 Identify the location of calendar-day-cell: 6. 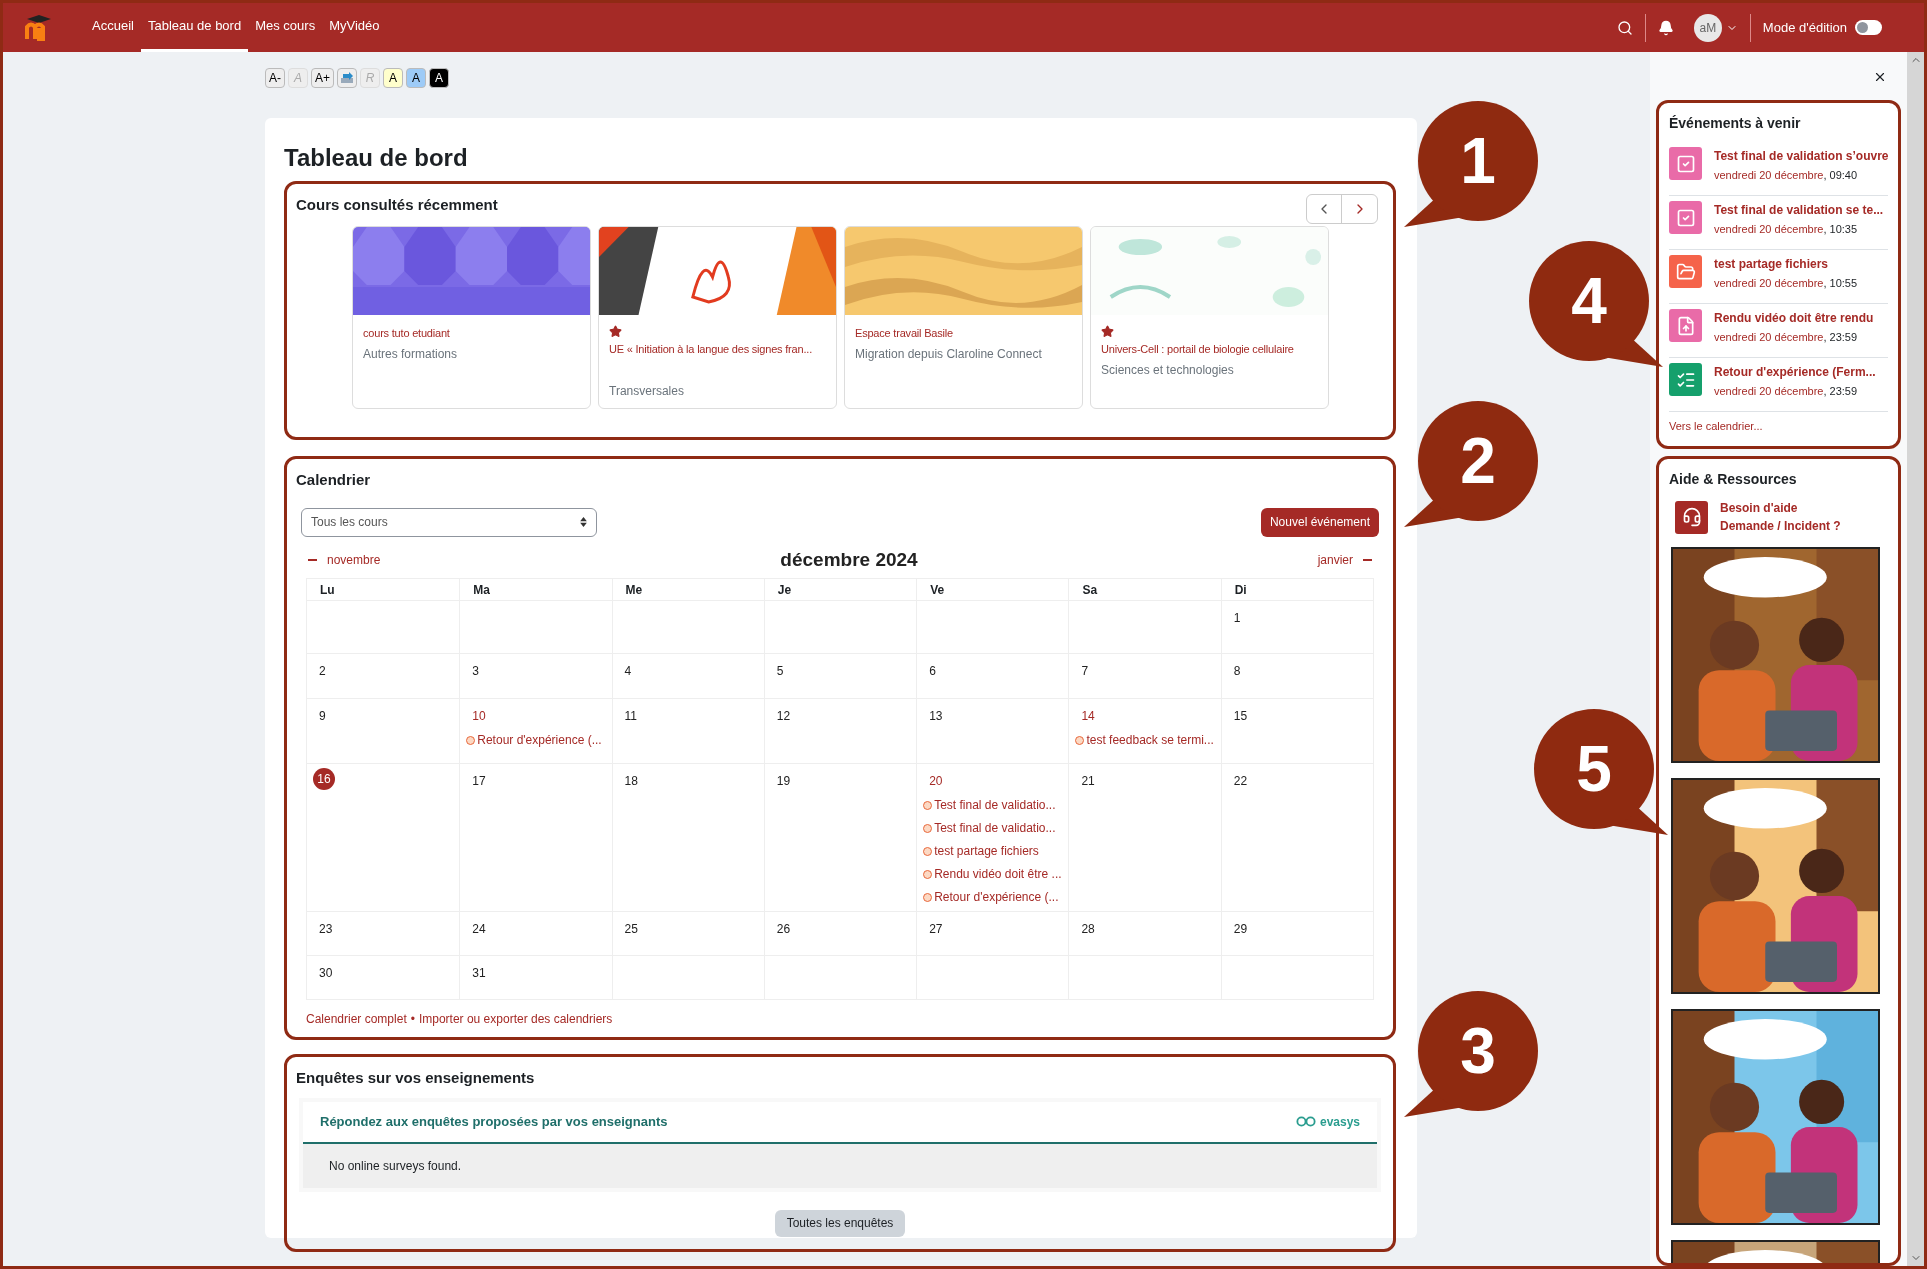
(992, 676).